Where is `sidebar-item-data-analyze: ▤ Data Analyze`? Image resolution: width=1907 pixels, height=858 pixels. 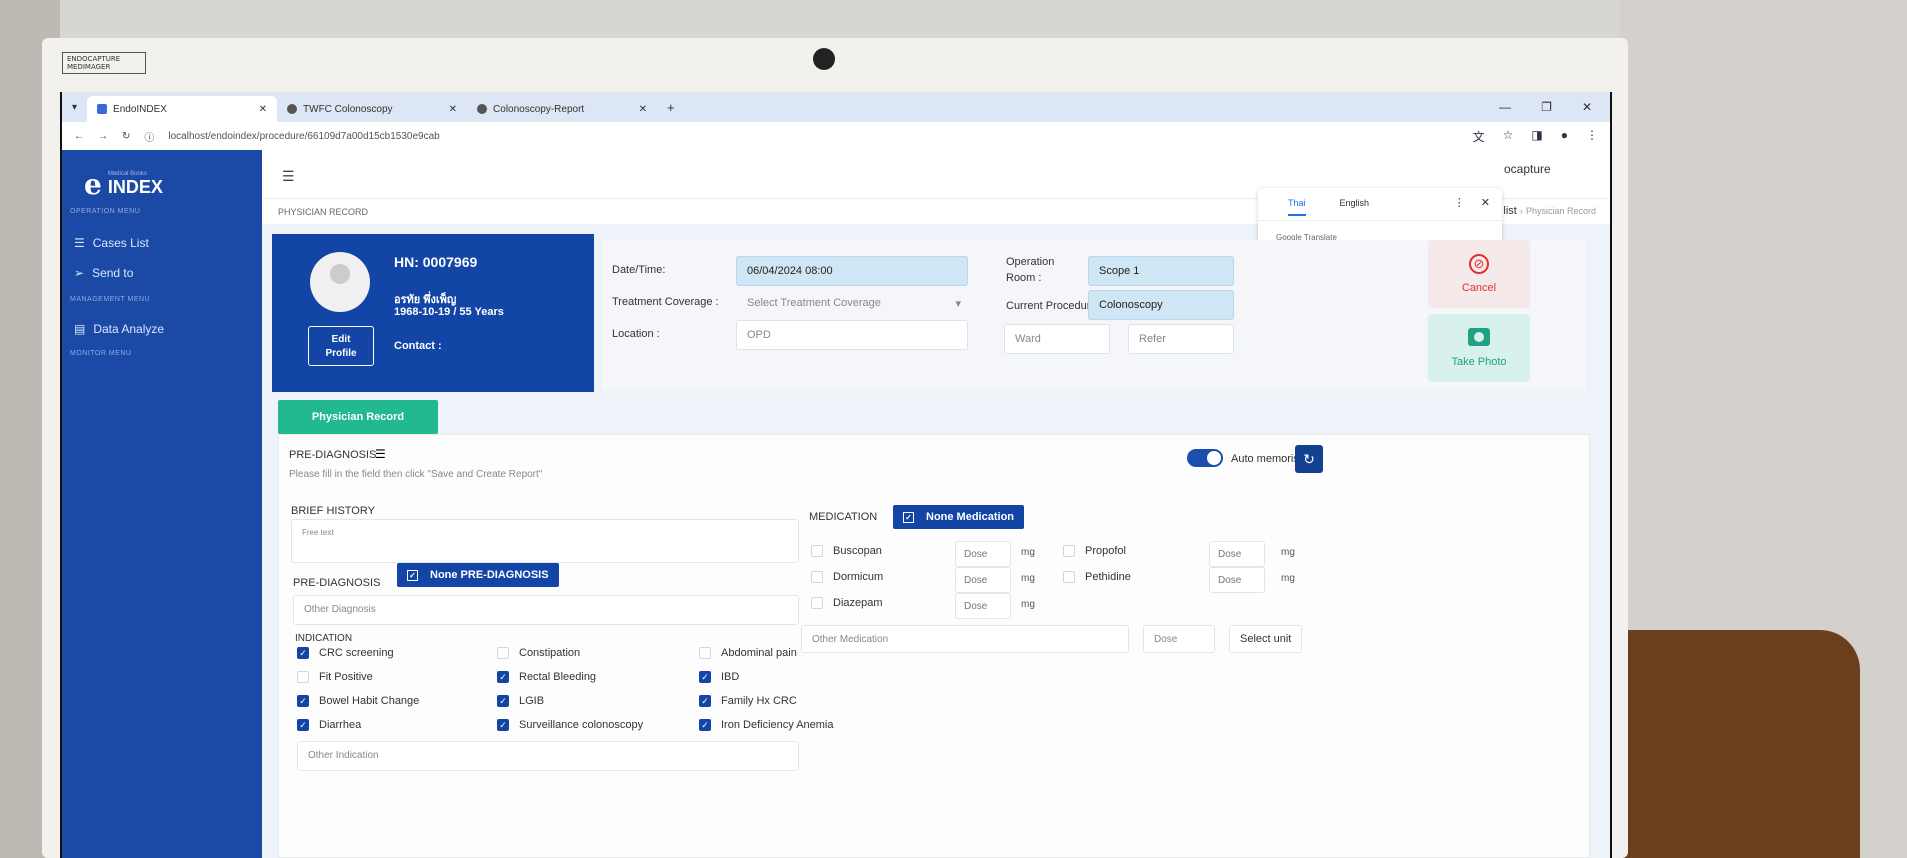
sidebar-item-data-analyze: ▤ Data Analyze is located at coordinates (119, 329).